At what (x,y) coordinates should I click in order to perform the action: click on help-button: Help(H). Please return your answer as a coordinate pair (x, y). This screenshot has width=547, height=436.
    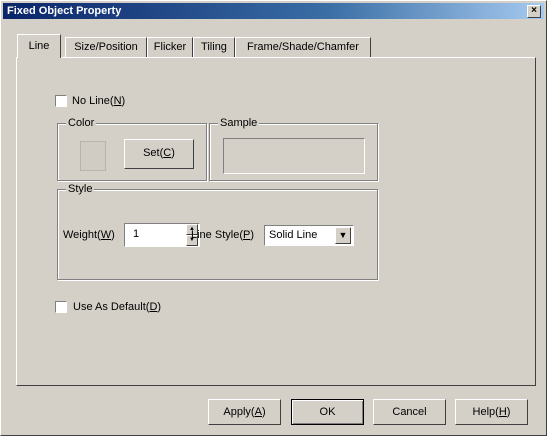
    Looking at the image, I should click on (491, 412).